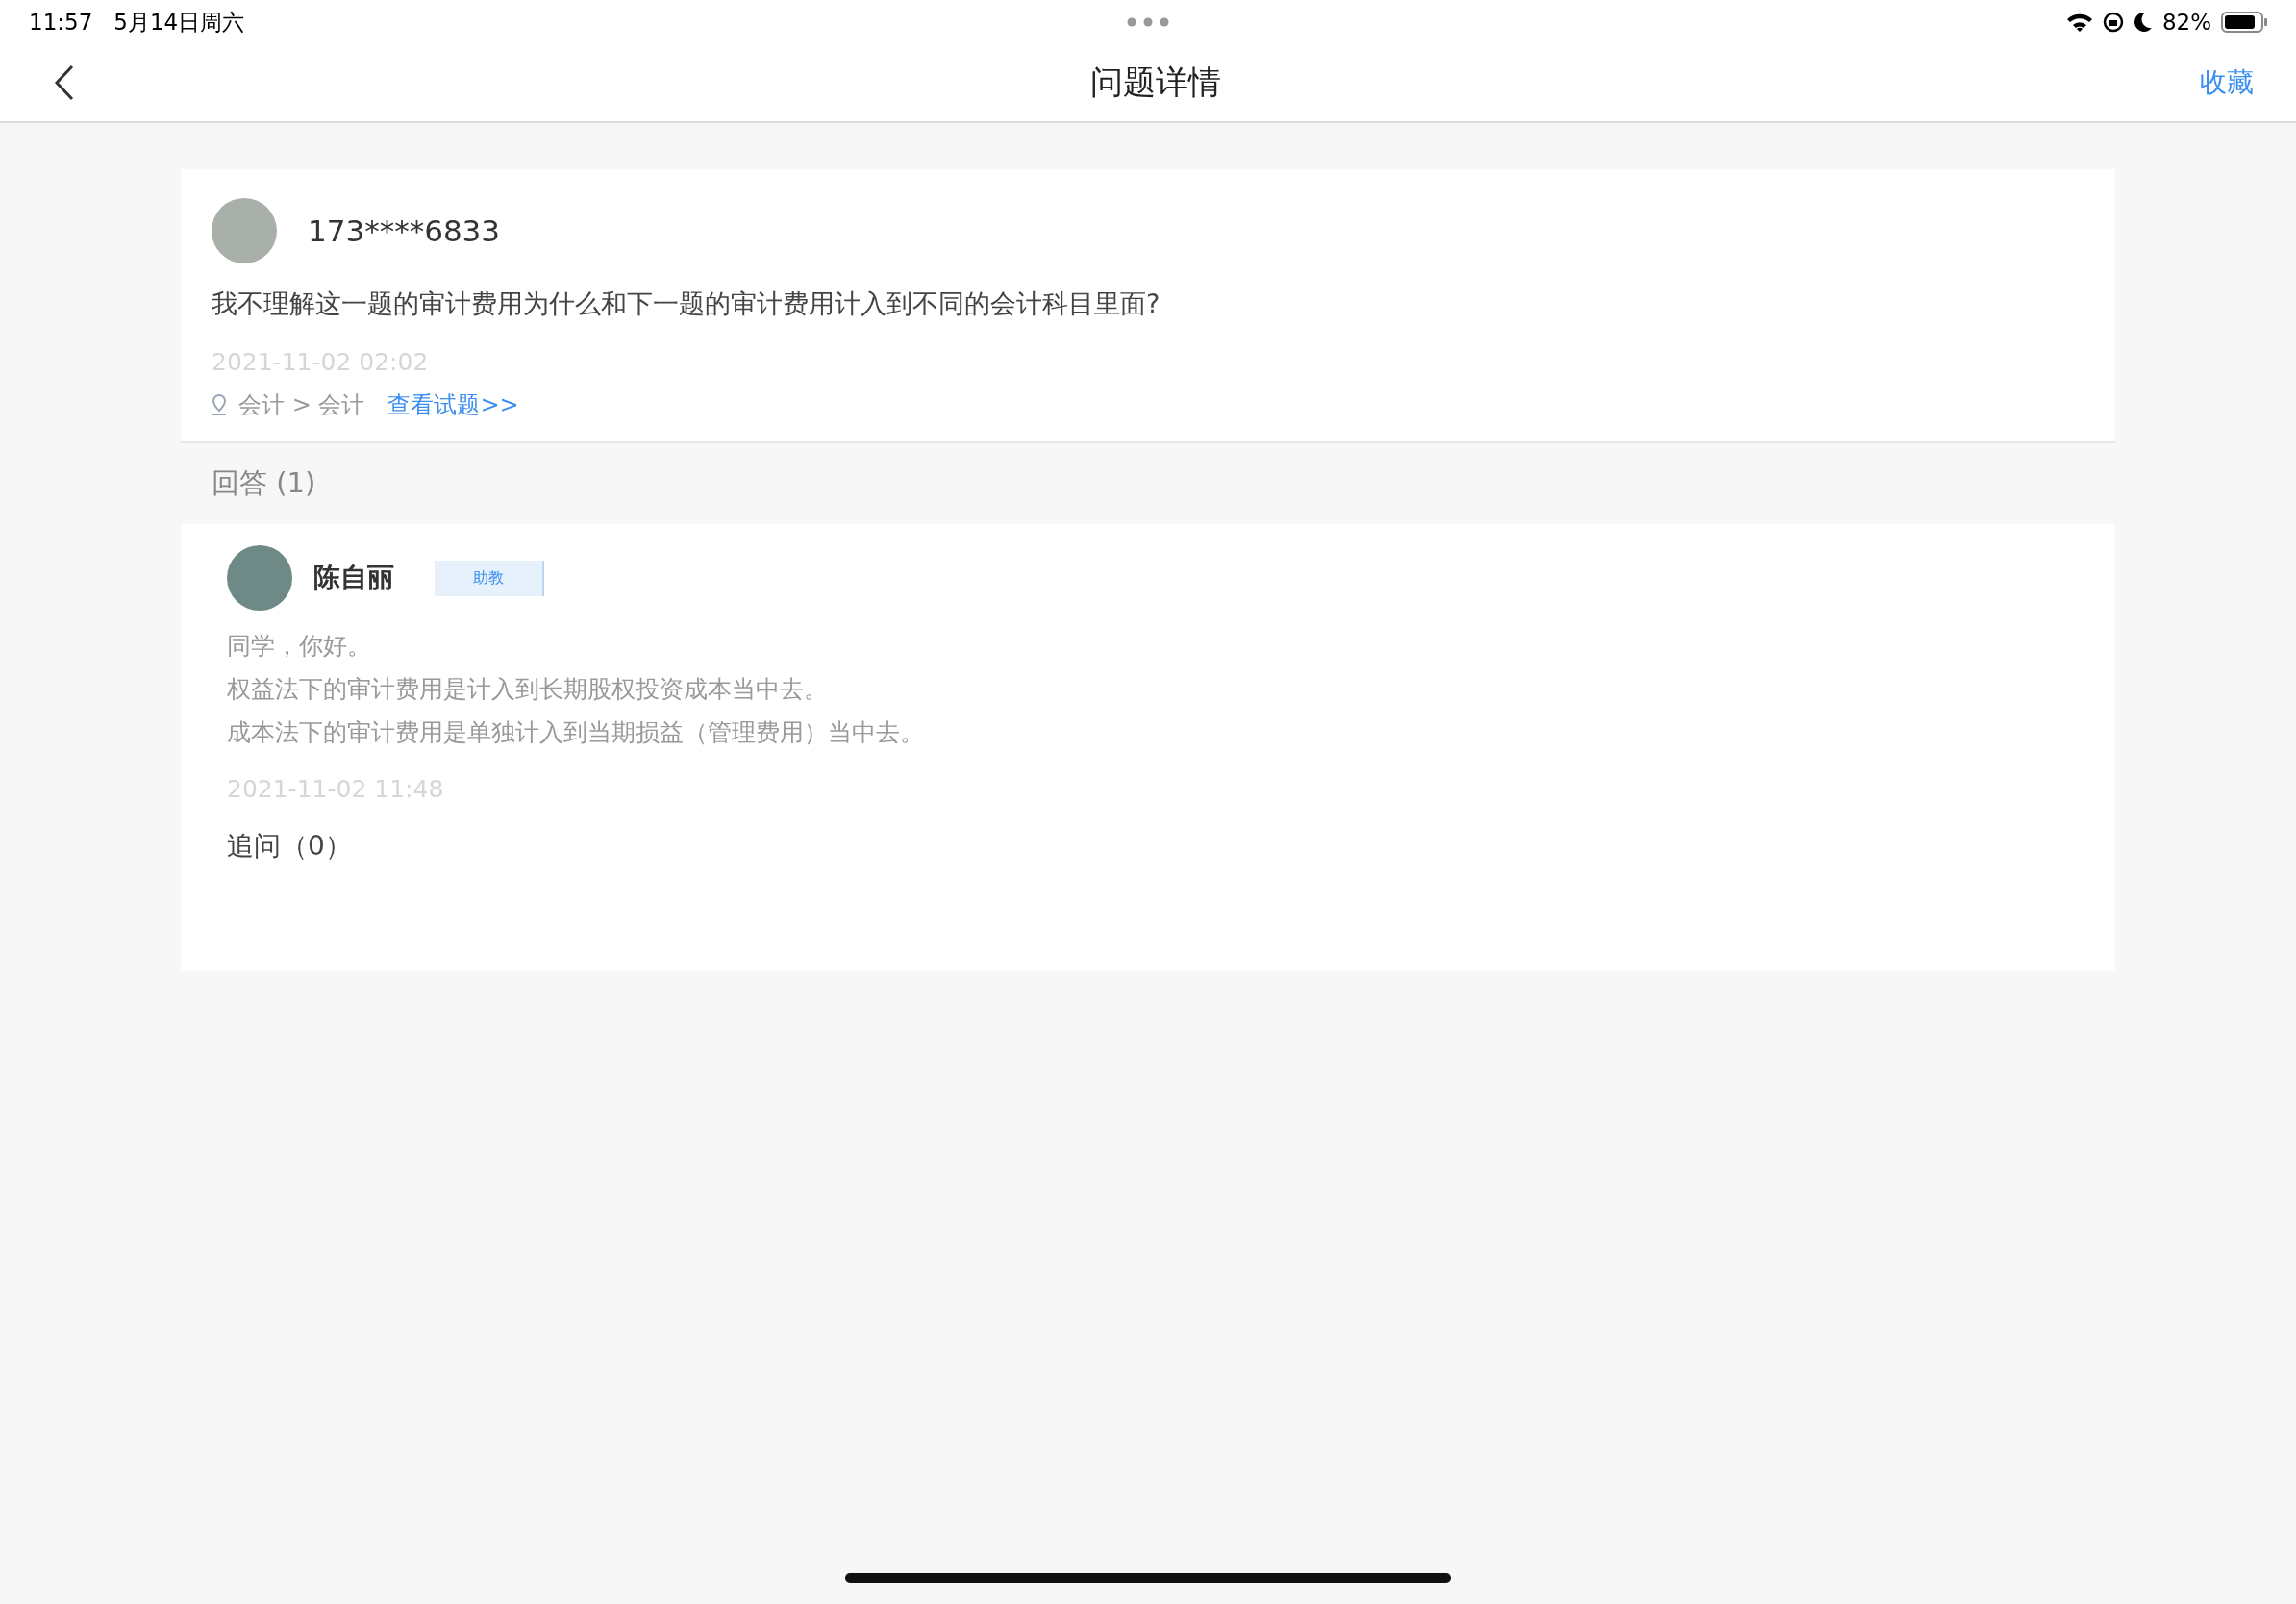  What do you see at coordinates (2079, 22) in the screenshot?
I see `wifi-icon` at bounding box center [2079, 22].